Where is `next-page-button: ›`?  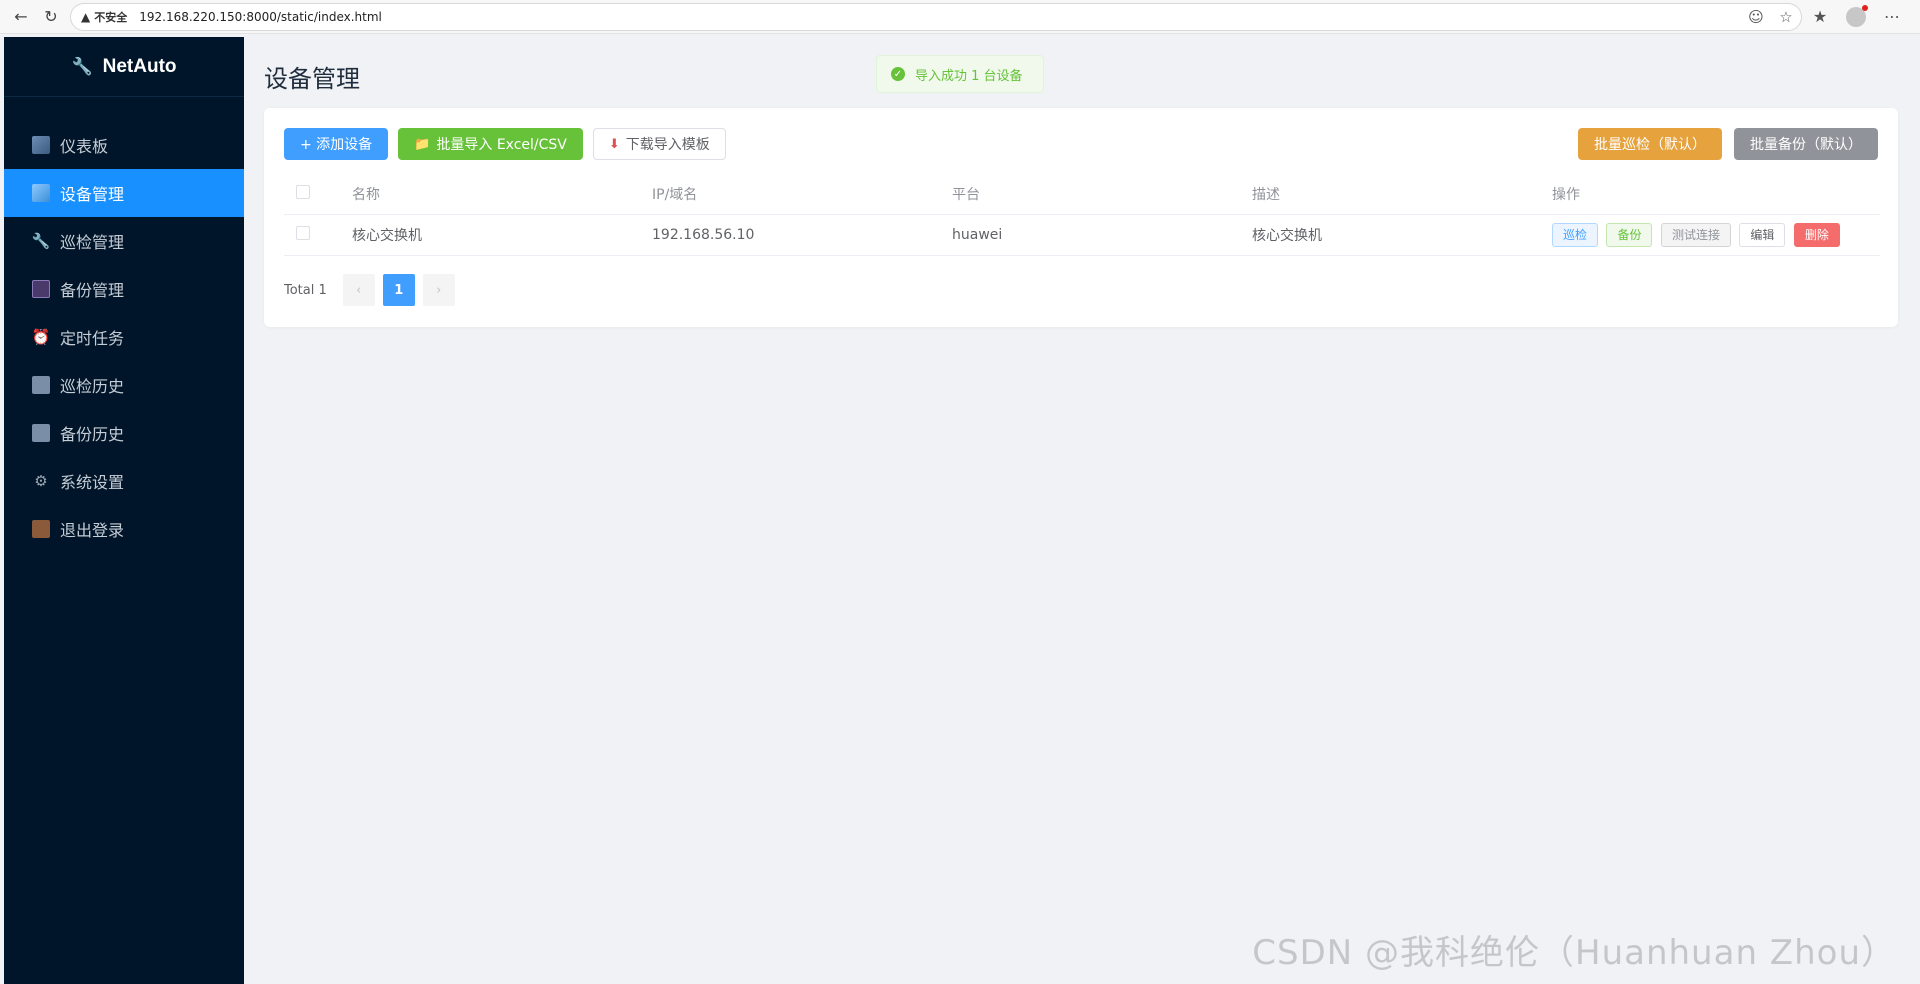
next-page-button: › is located at coordinates (438, 290).